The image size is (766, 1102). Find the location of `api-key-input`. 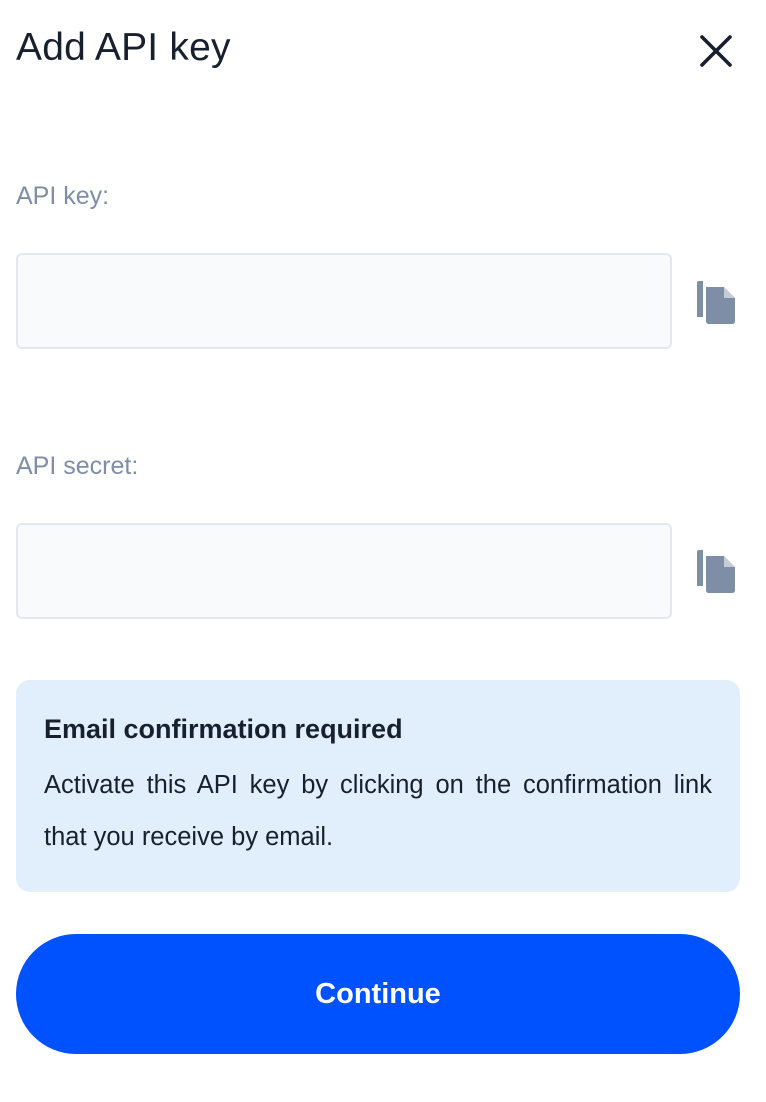

api-key-input is located at coordinates (344, 301).